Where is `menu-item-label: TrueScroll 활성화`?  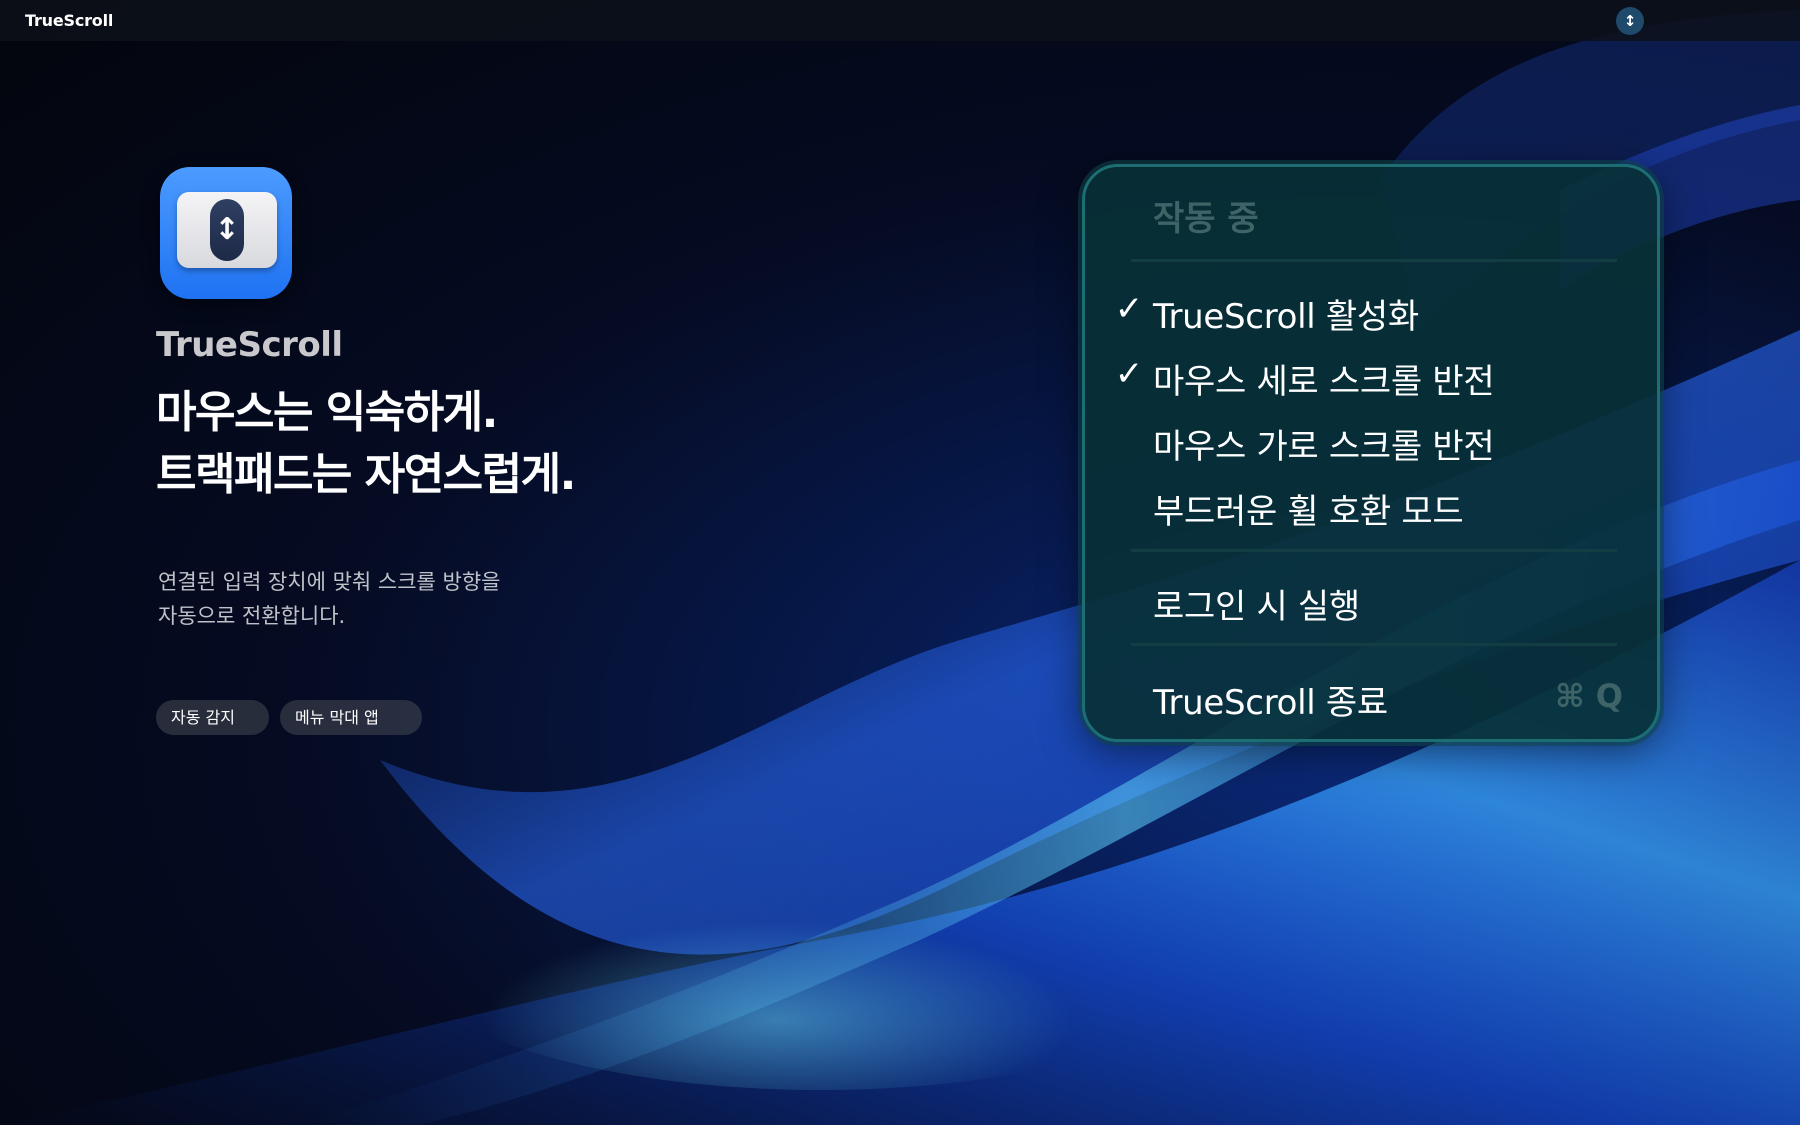 menu-item-label: TrueScroll 활성화 is located at coordinates (1286, 317).